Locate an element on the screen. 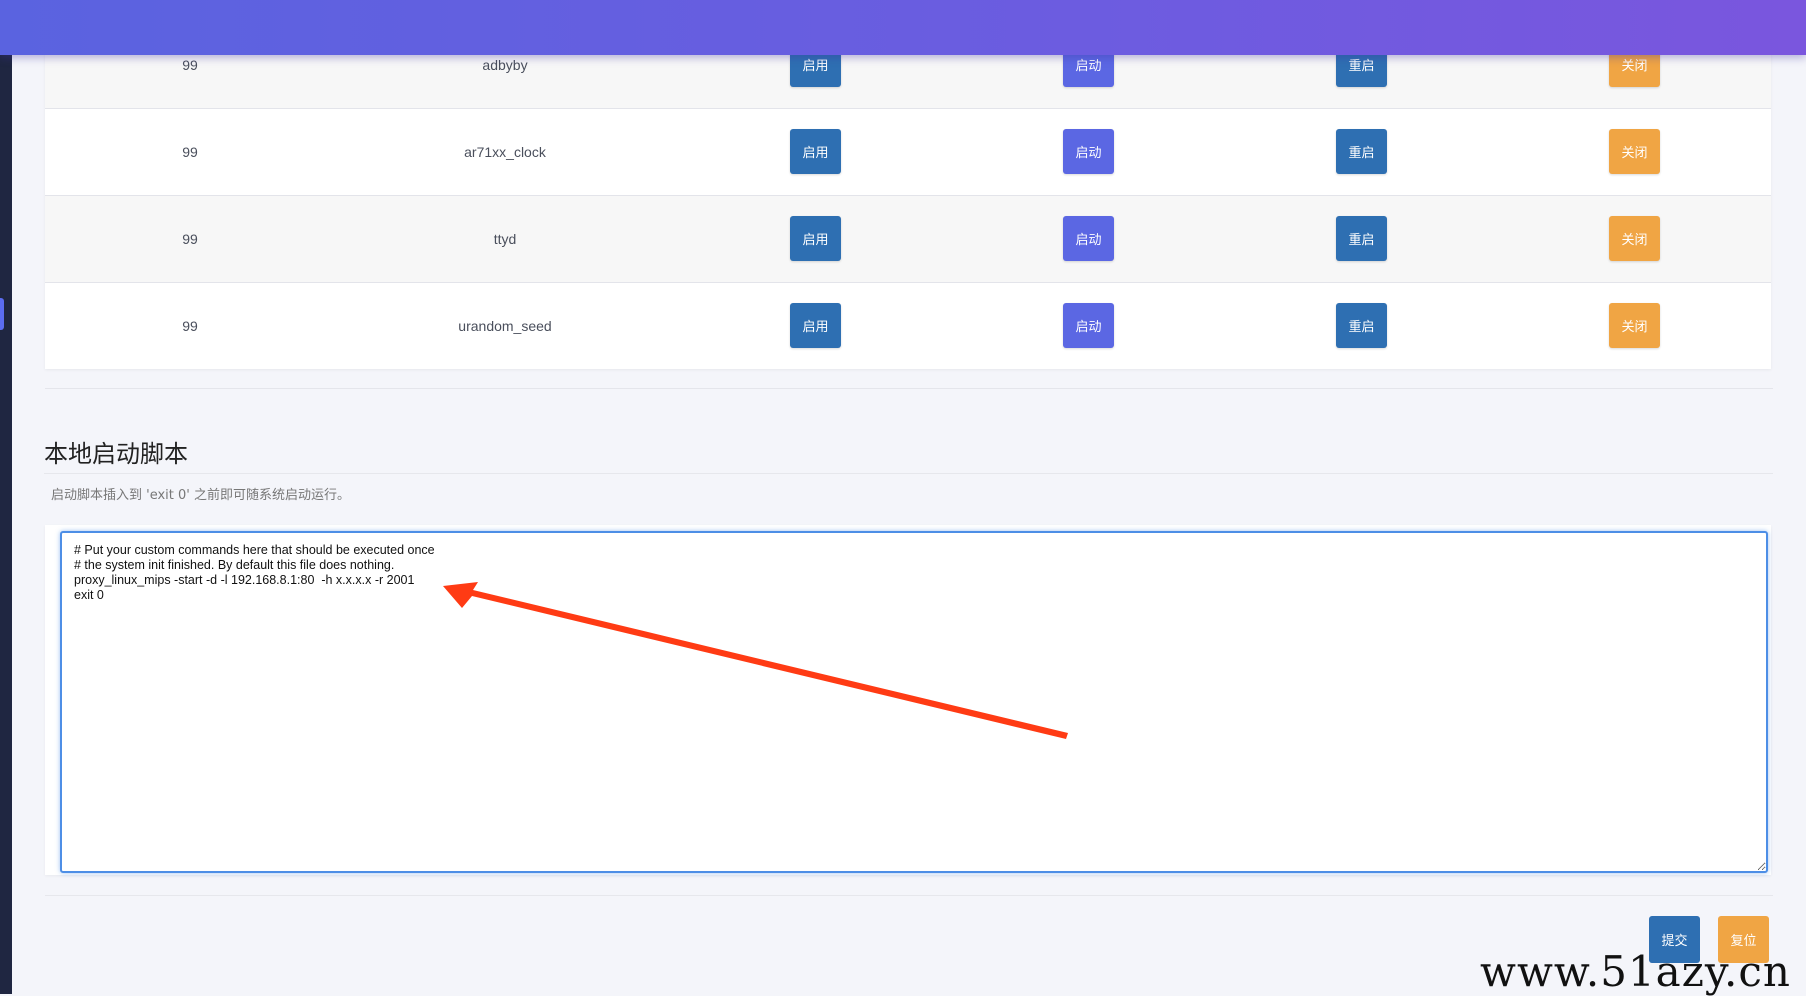 The width and height of the screenshot is (1806, 996). sidebar-active-indicator is located at coordinates (2, 314).